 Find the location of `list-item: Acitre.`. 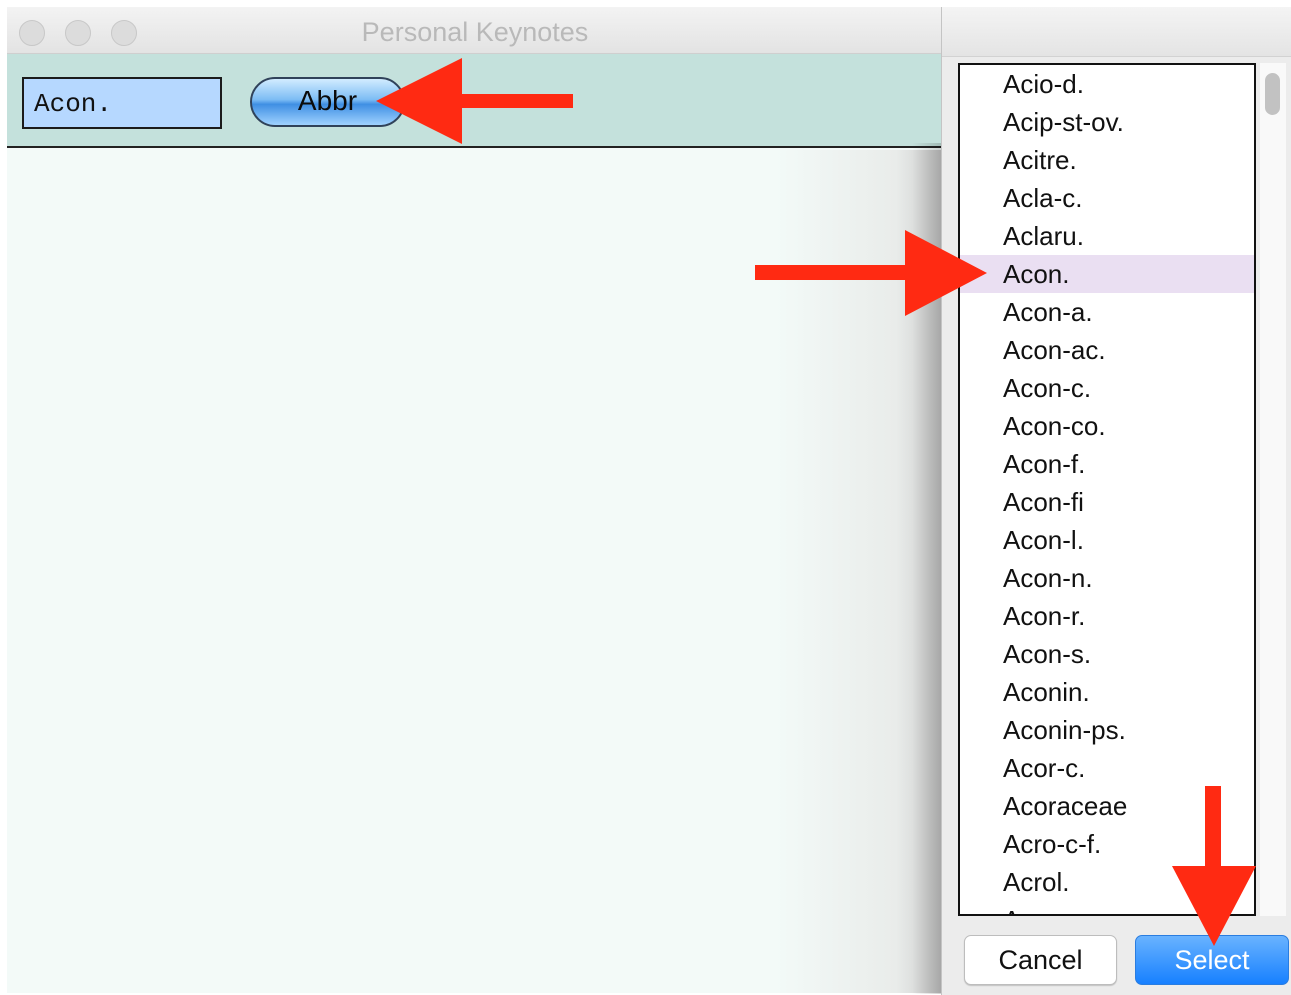

list-item: Acitre. is located at coordinates (1107, 160).